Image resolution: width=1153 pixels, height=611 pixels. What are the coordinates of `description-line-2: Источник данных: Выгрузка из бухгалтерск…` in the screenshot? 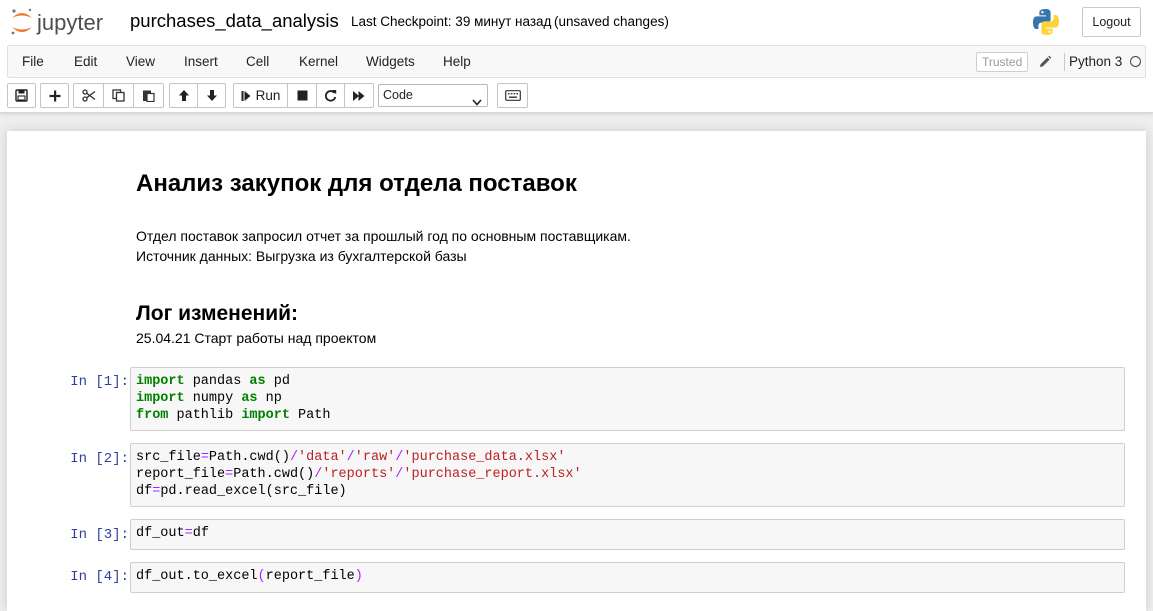 It's located at (301, 256).